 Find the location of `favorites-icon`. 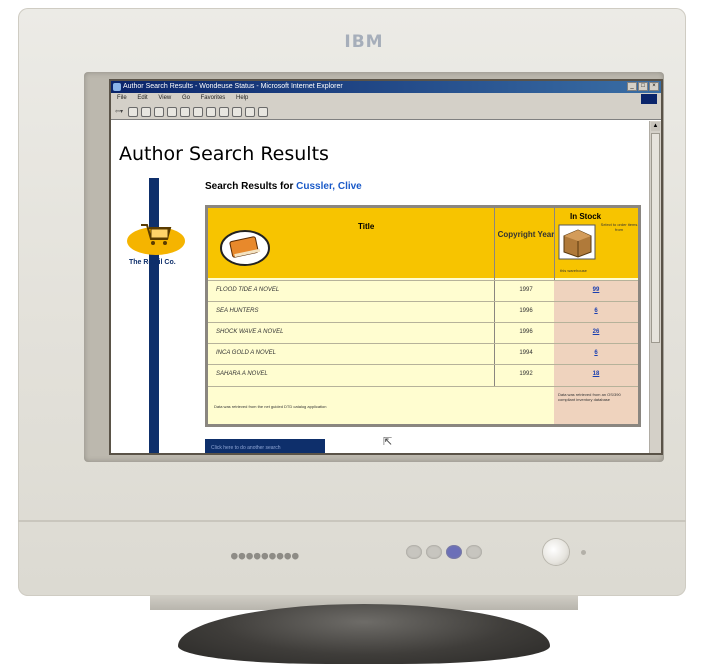

favorites-icon is located at coordinates (185, 111).